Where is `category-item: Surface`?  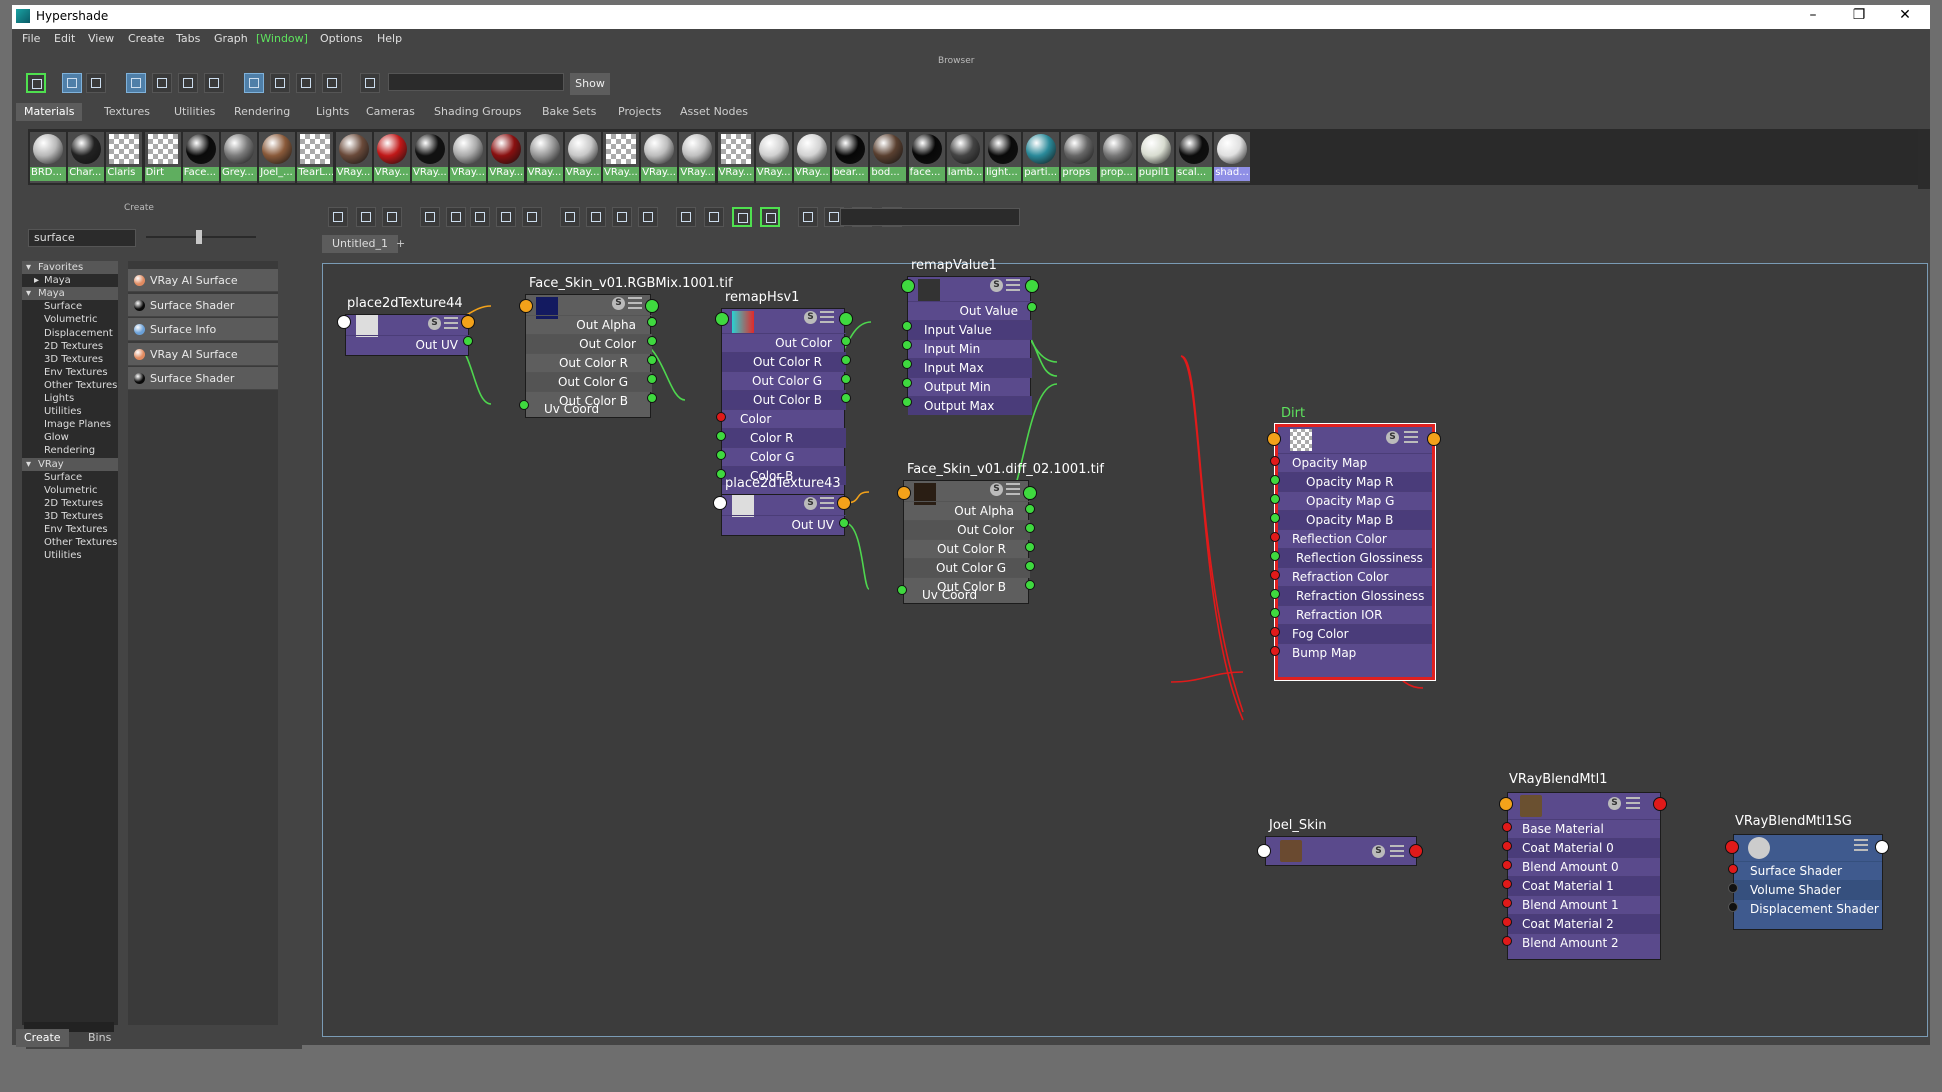
category-item: Surface is located at coordinates (70, 477).